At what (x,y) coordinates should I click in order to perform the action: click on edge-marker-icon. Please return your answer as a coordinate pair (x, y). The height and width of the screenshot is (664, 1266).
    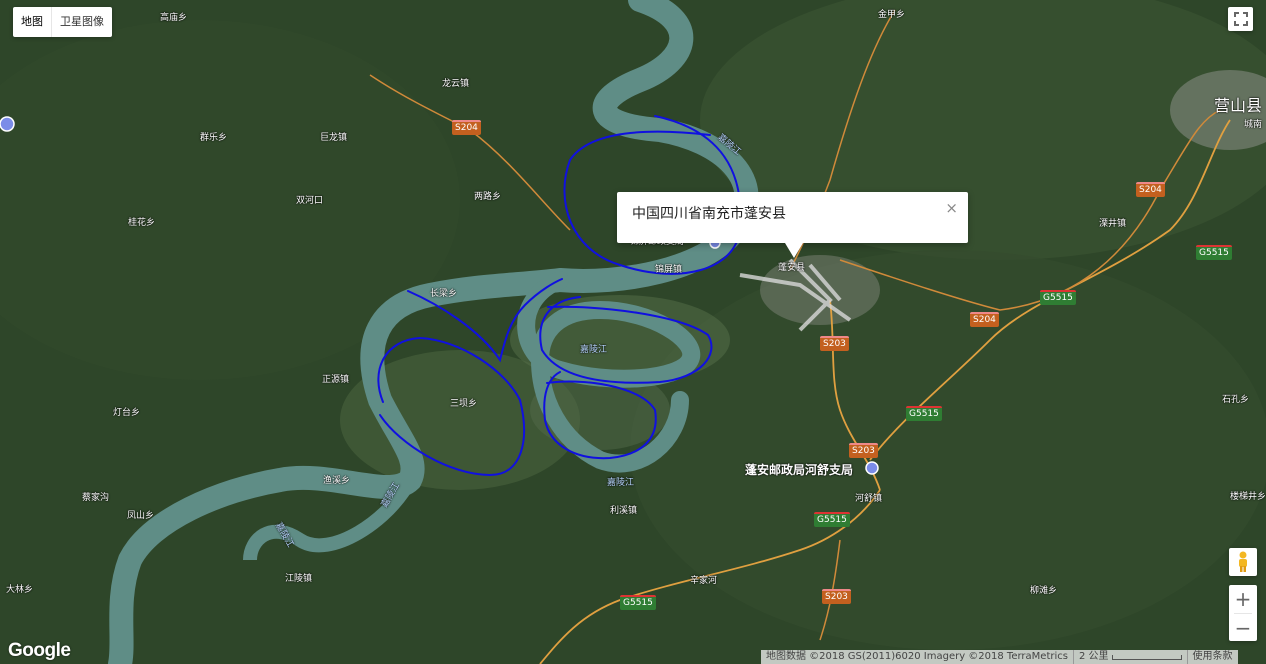
    Looking at the image, I should click on (7, 124).